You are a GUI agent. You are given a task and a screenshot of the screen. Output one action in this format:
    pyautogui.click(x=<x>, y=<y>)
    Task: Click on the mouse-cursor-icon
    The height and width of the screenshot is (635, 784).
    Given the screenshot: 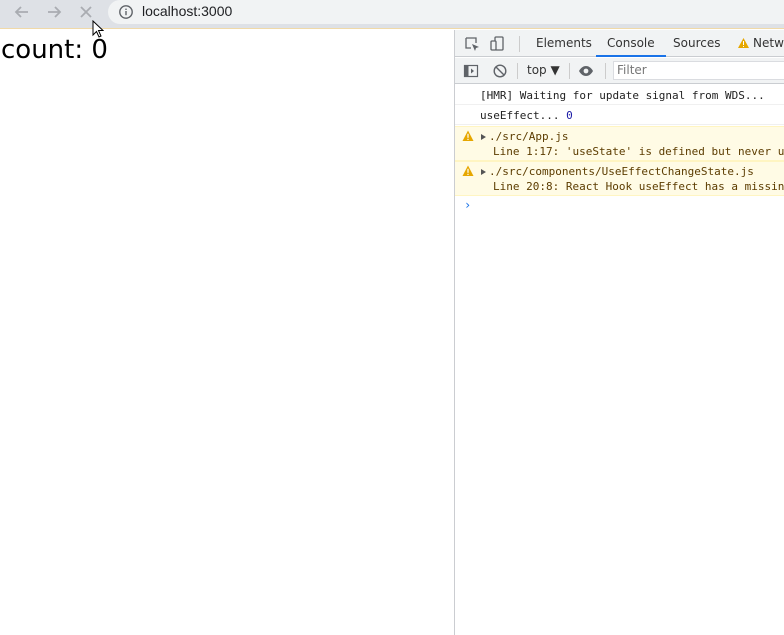 What is the action you would take?
    pyautogui.click(x=98, y=29)
    